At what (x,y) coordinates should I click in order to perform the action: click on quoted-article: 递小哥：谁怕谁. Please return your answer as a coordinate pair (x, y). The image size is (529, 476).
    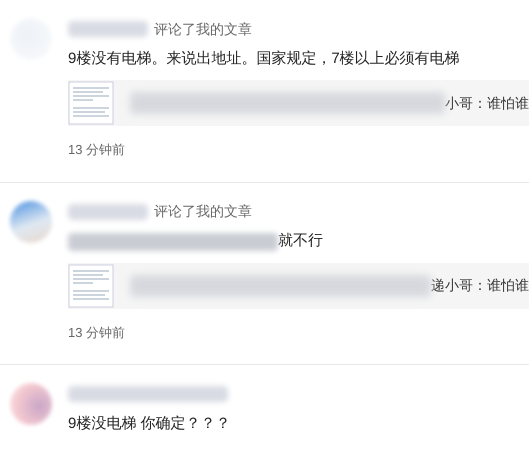
    Looking at the image, I should click on (298, 285).